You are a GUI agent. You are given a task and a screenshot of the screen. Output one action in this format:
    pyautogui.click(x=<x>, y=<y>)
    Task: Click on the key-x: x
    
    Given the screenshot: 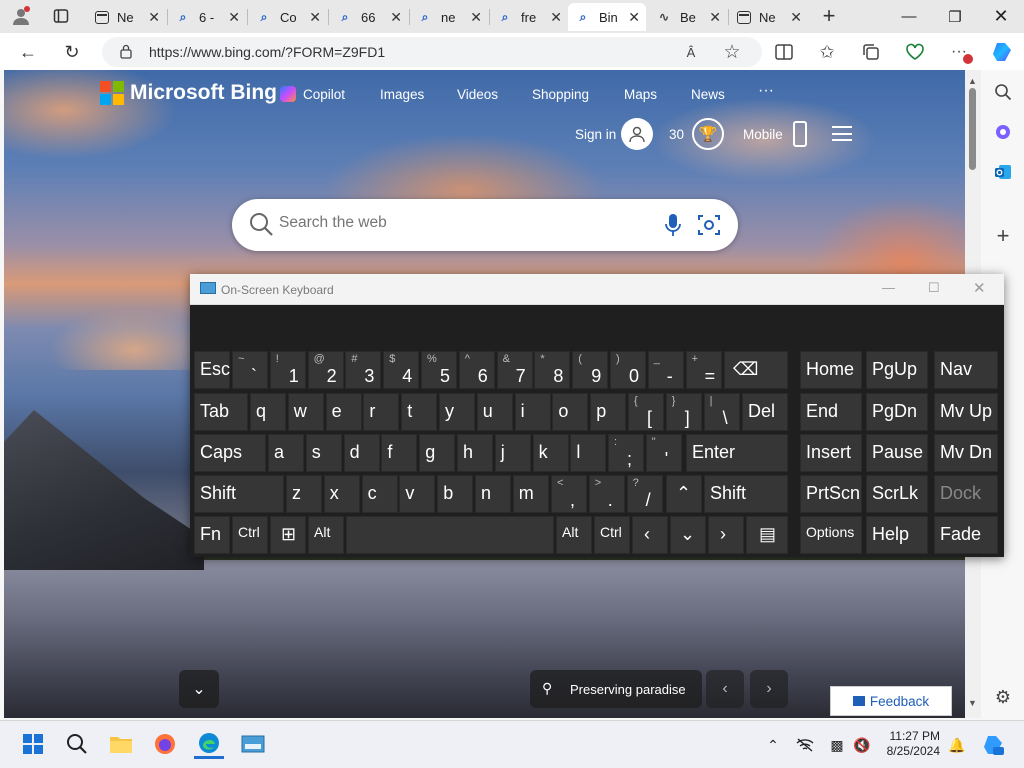 What is the action you would take?
    pyautogui.click(x=341, y=494)
    